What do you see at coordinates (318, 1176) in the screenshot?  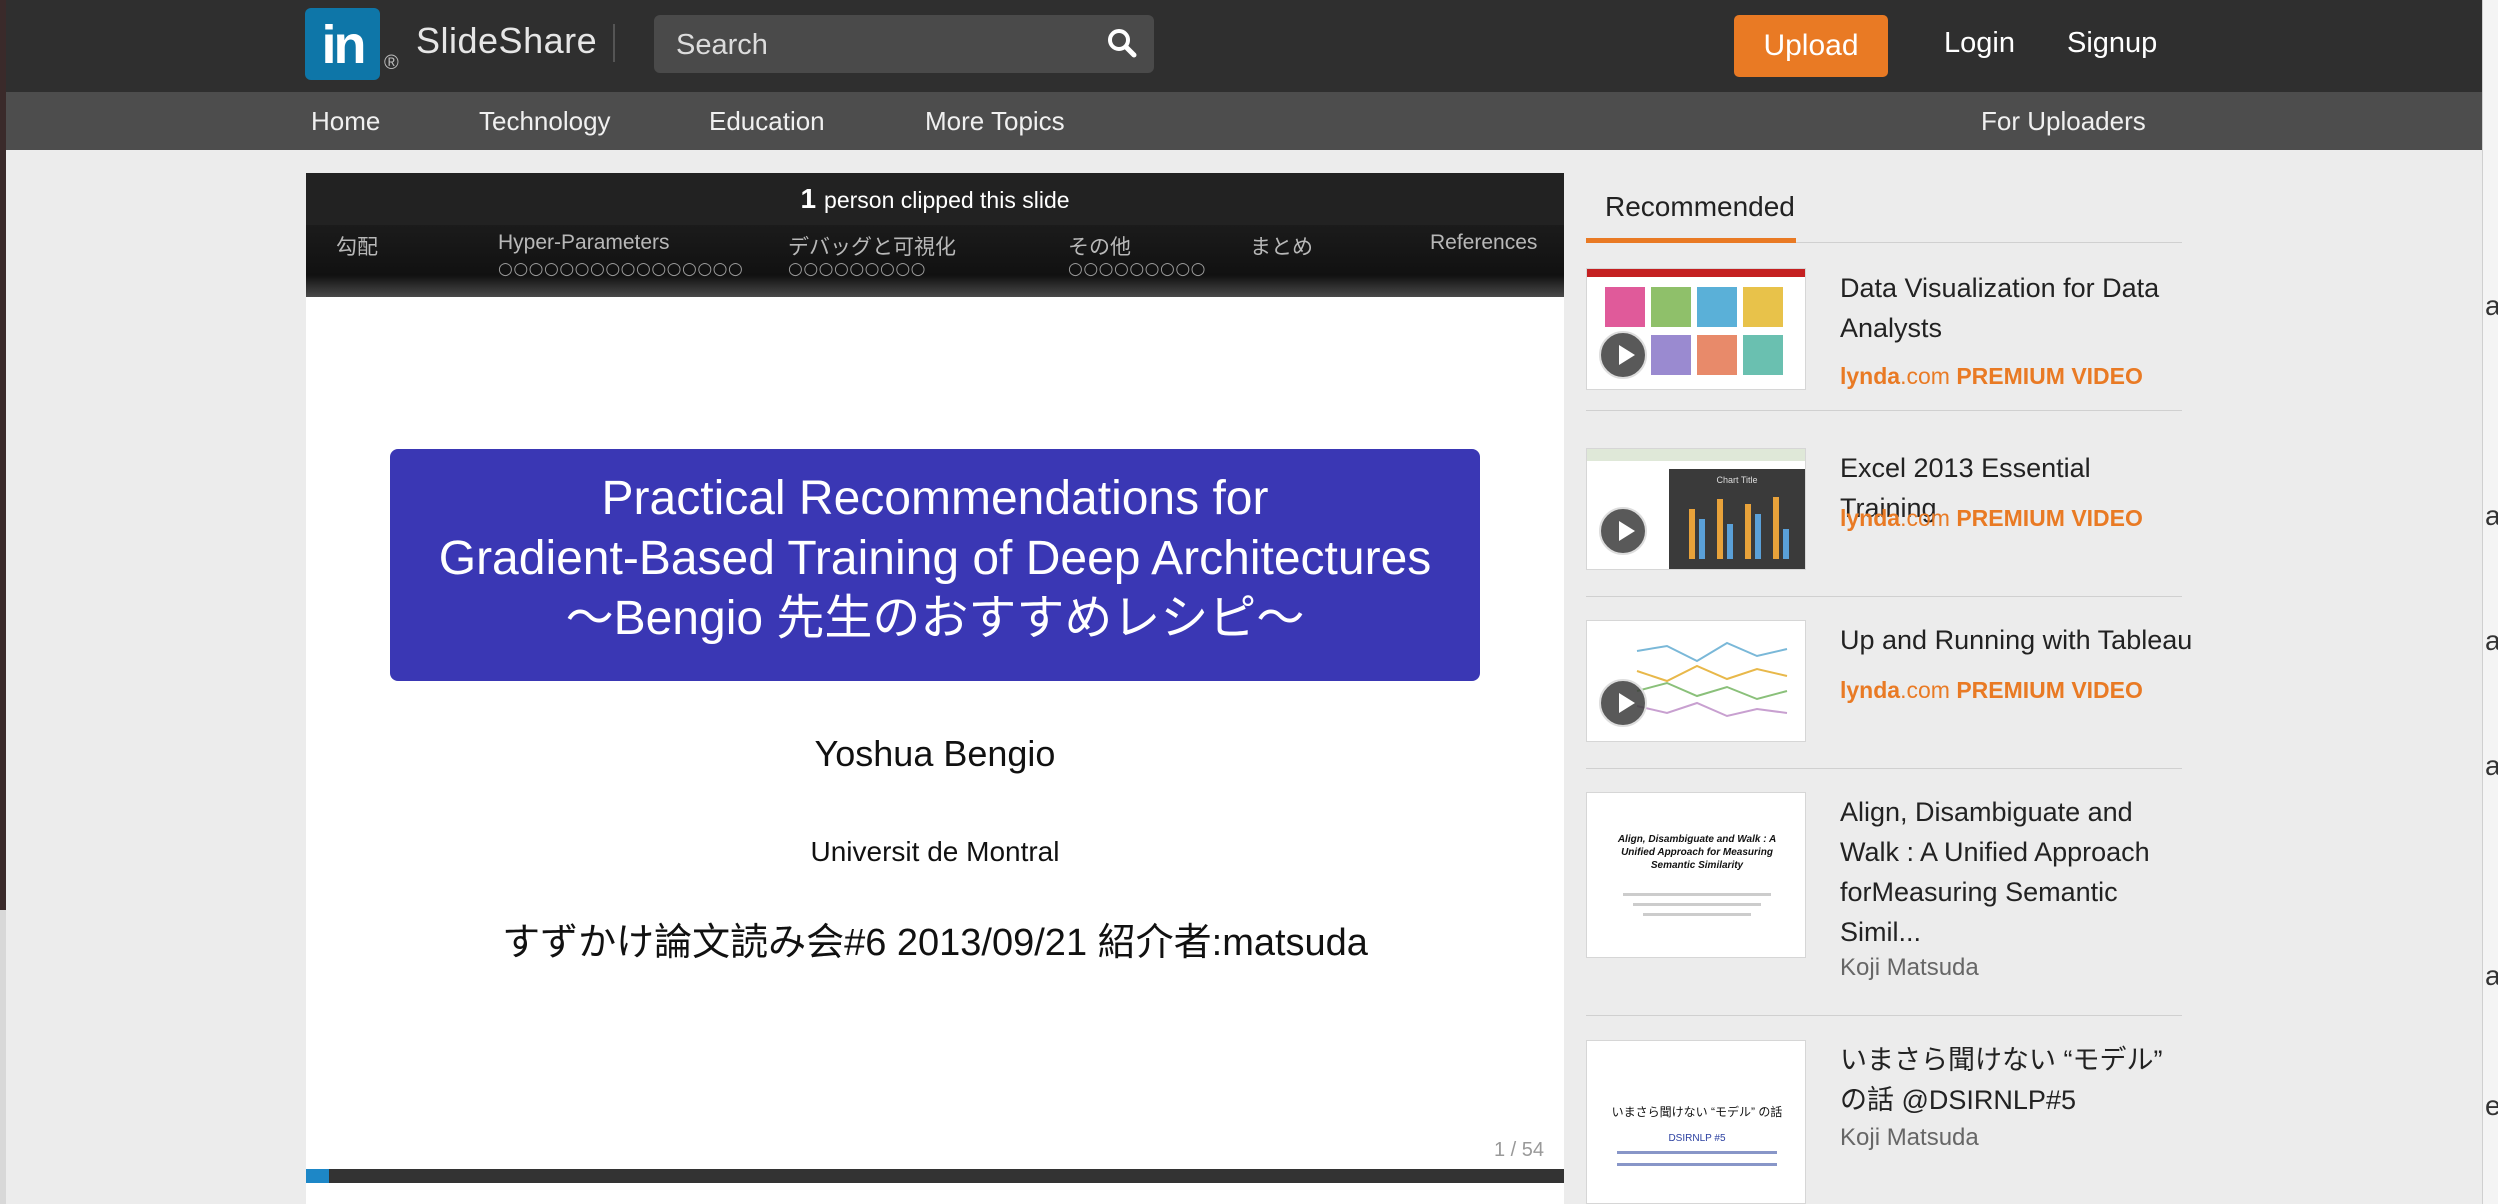 I see `slide-progress-fill` at bounding box center [318, 1176].